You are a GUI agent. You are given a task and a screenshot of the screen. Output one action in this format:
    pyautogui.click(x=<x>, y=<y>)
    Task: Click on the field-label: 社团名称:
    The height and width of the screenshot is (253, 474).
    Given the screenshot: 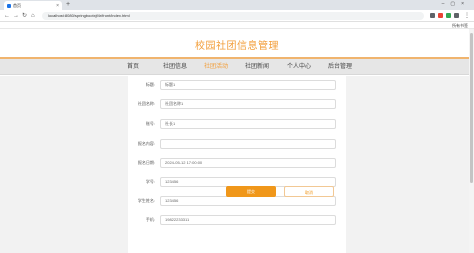 What is the action you would take?
    pyautogui.click(x=146, y=103)
    